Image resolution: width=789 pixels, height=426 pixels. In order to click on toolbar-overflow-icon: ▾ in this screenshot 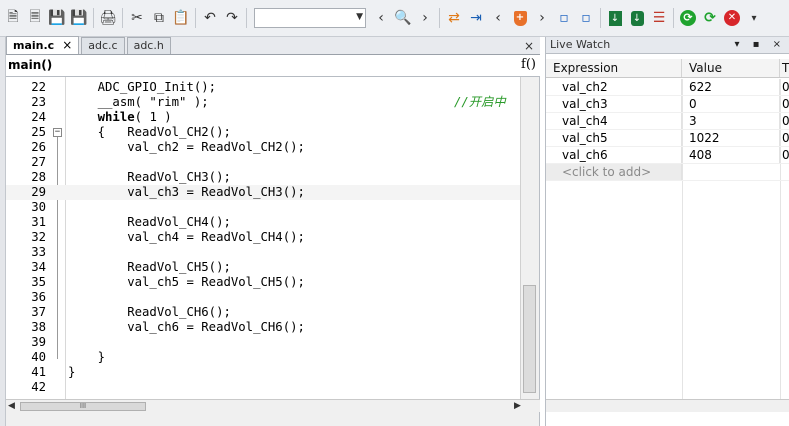, I will do `click(754, 18)`.